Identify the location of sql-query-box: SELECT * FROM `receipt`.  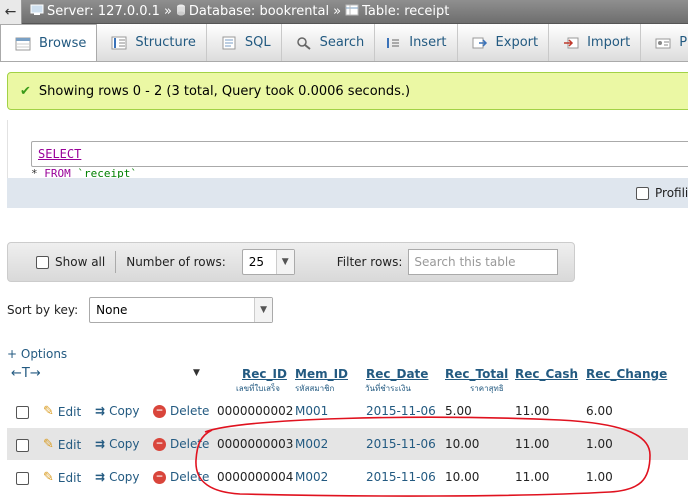
(347, 150).